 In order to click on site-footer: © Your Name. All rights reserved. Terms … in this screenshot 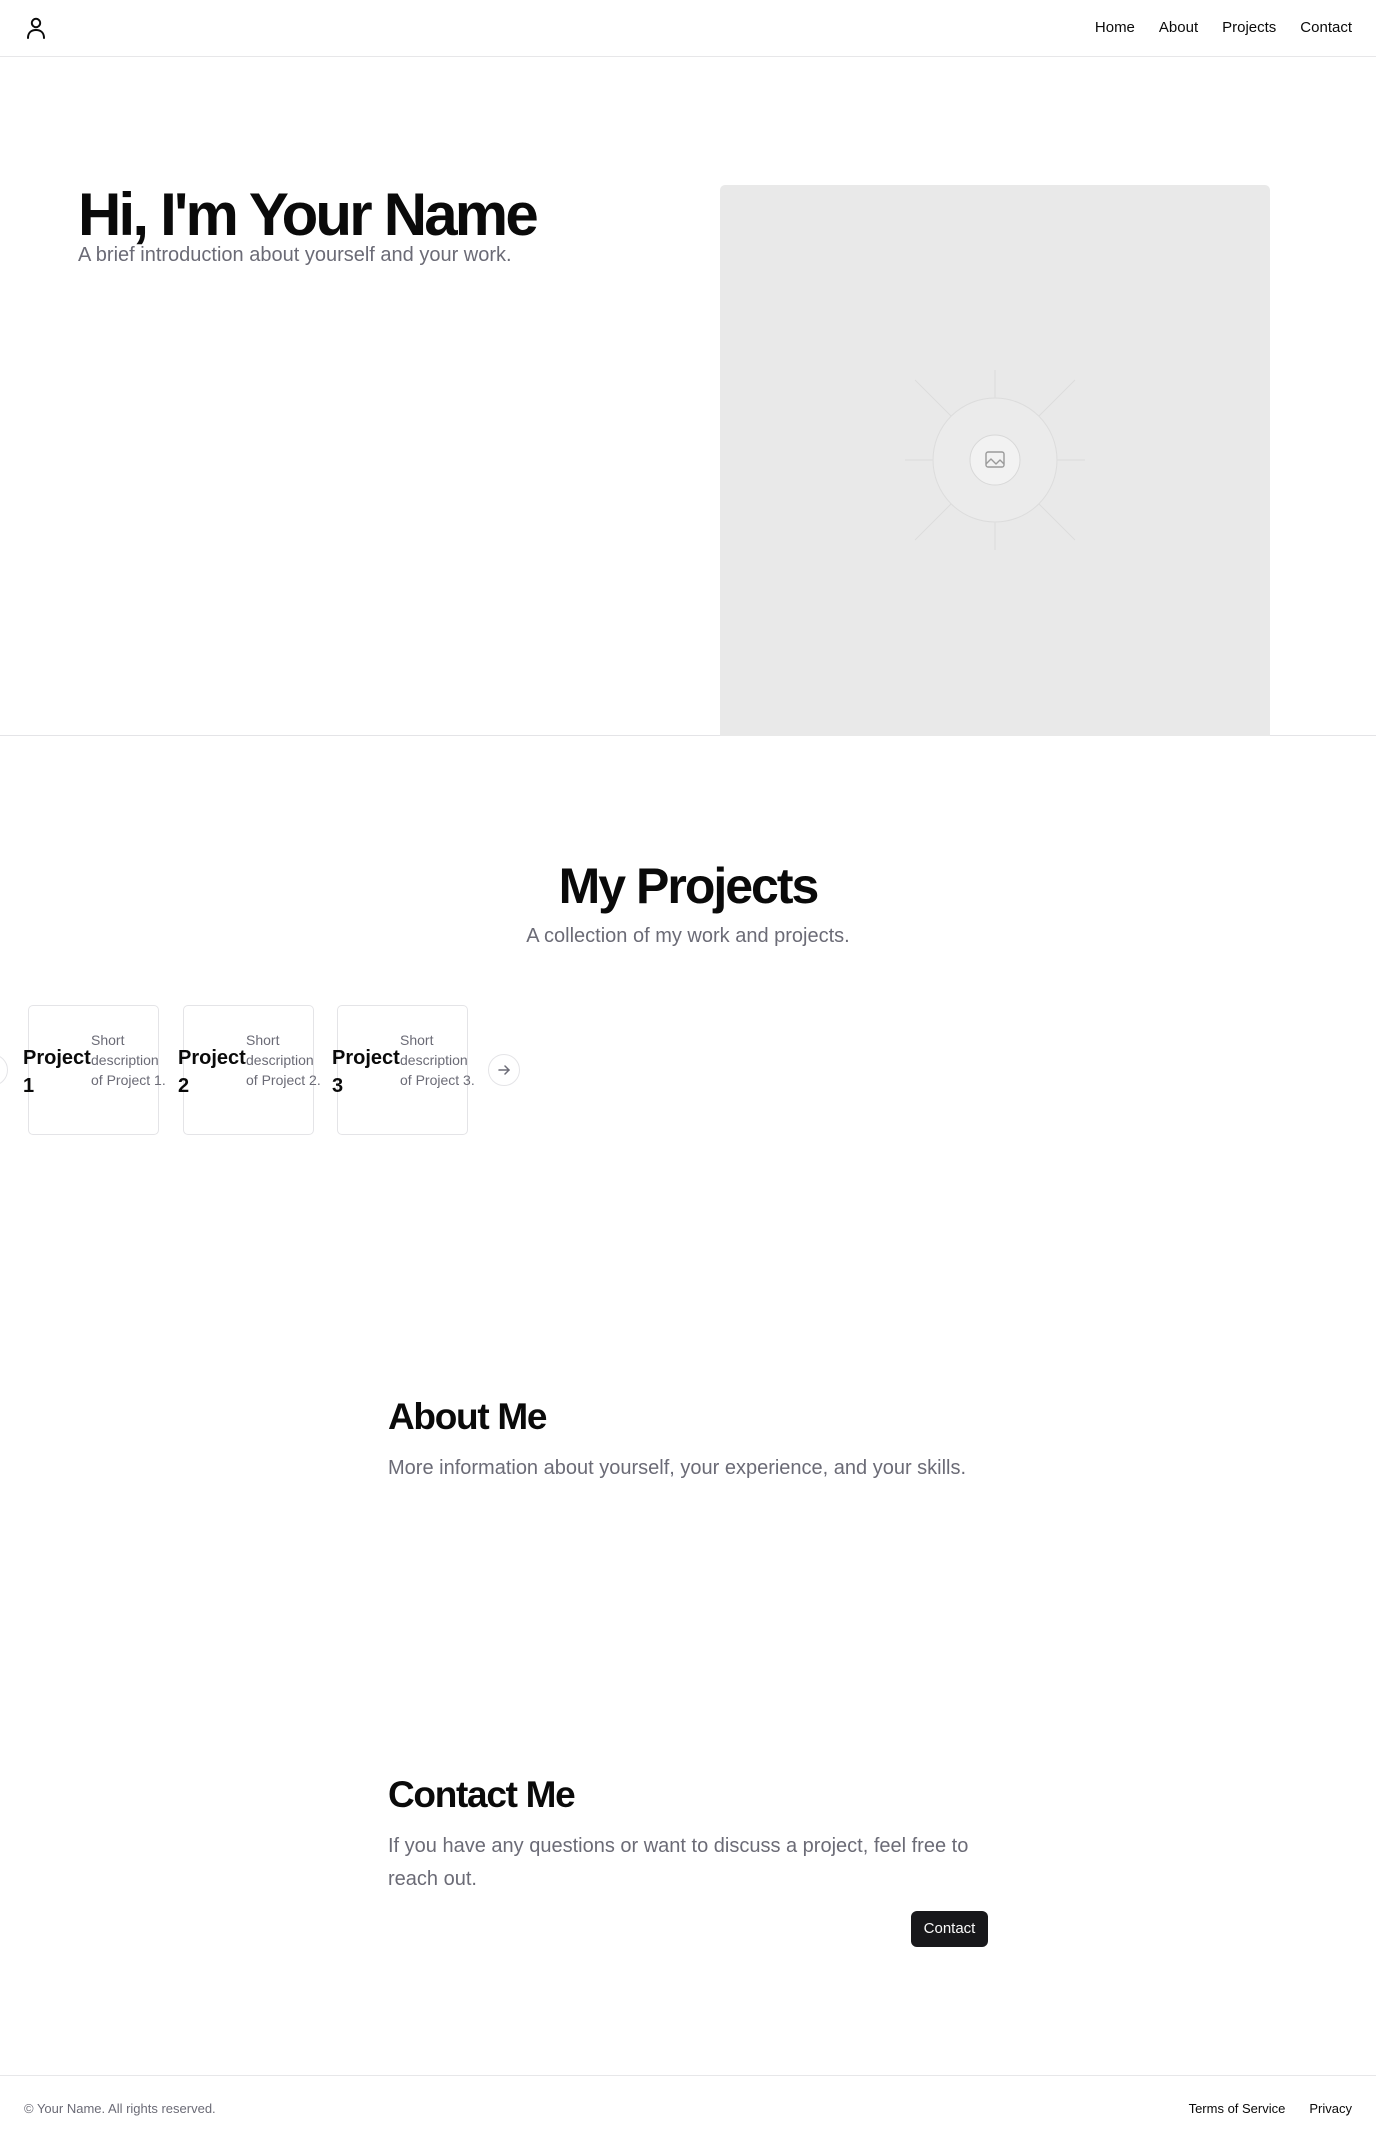, I will do `click(688, 2107)`.